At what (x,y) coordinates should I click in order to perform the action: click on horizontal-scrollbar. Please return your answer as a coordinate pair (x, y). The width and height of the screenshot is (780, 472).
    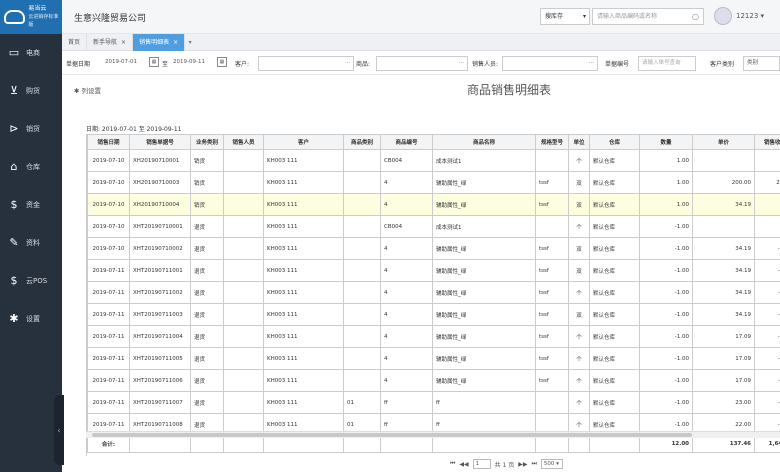
    Looking at the image, I should click on (433, 434).